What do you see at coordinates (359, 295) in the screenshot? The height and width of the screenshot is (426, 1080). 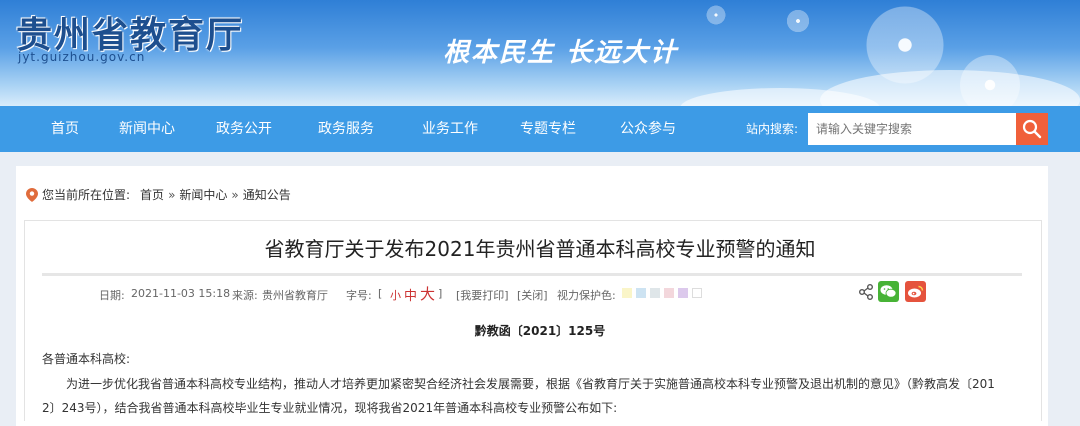 I see `fontsize-label: 字号:` at bounding box center [359, 295].